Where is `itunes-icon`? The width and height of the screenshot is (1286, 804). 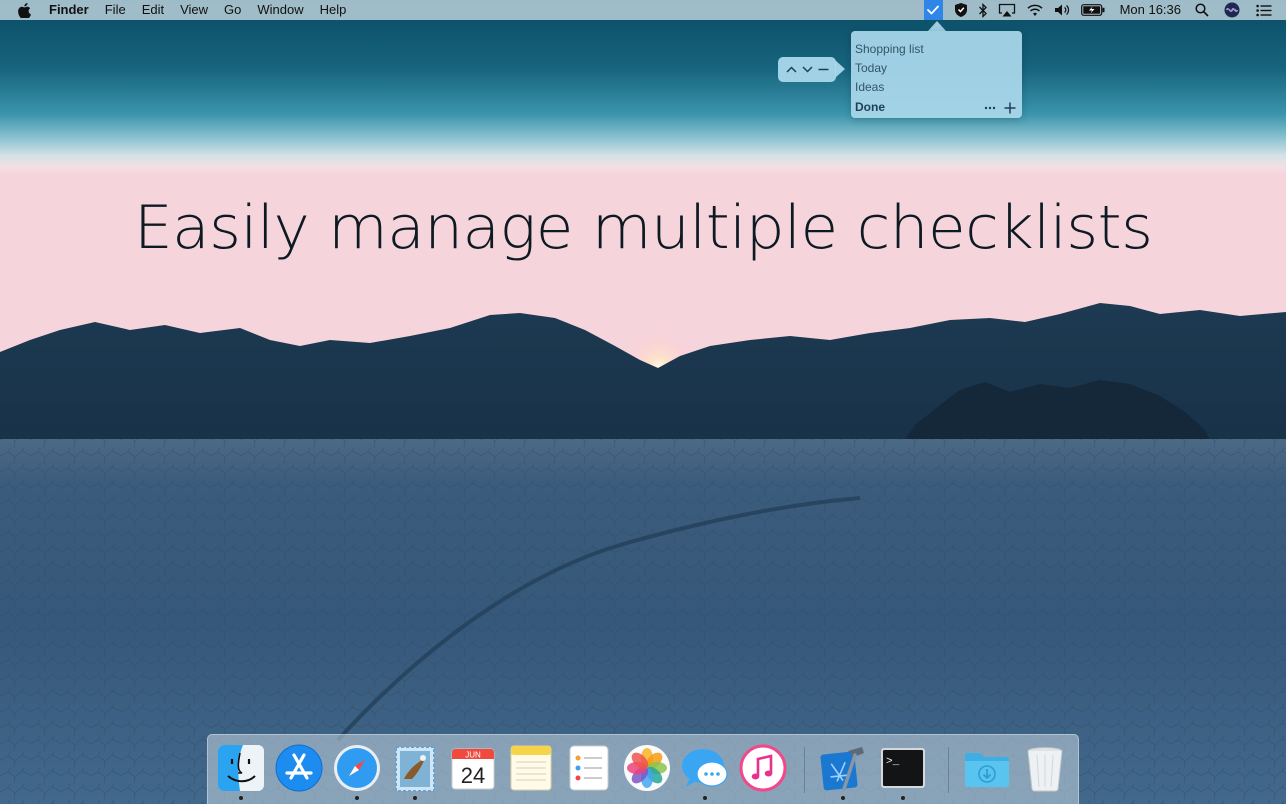 itunes-icon is located at coordinates (763, 768).